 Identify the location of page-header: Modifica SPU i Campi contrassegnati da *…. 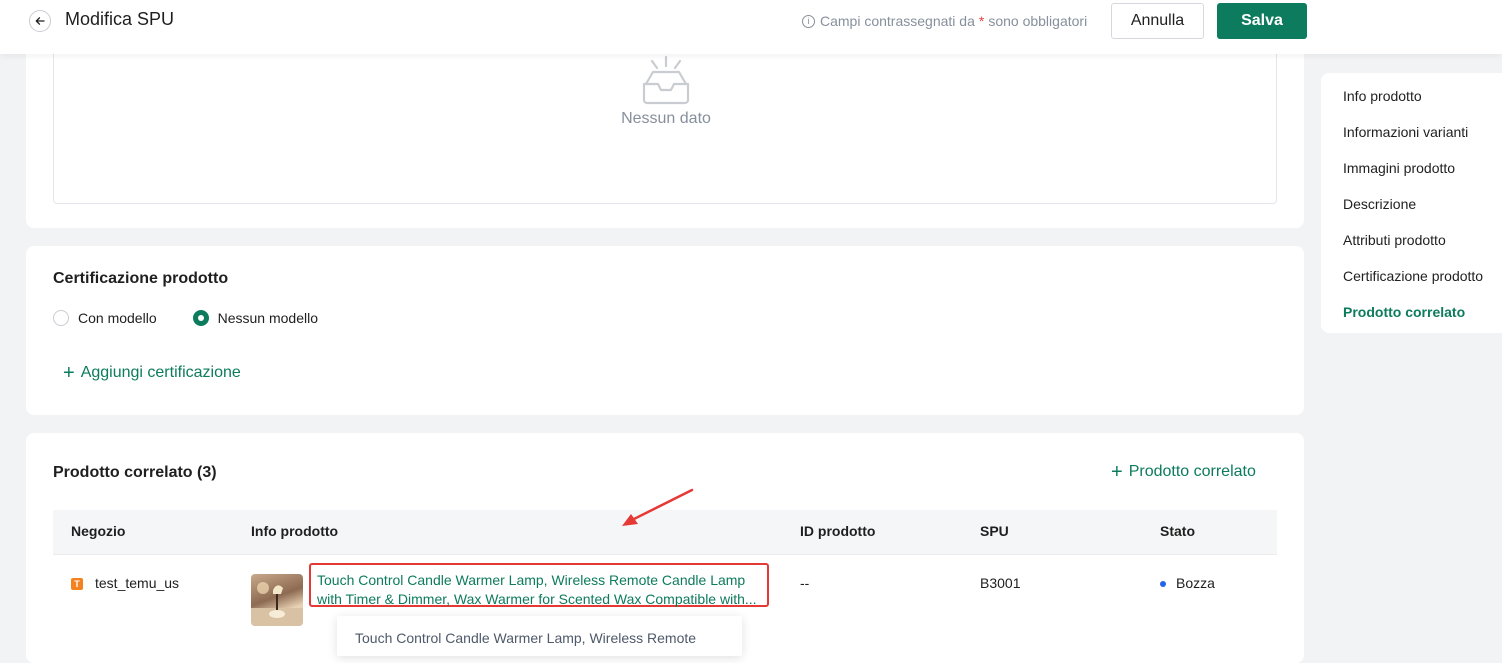
(751, 27).